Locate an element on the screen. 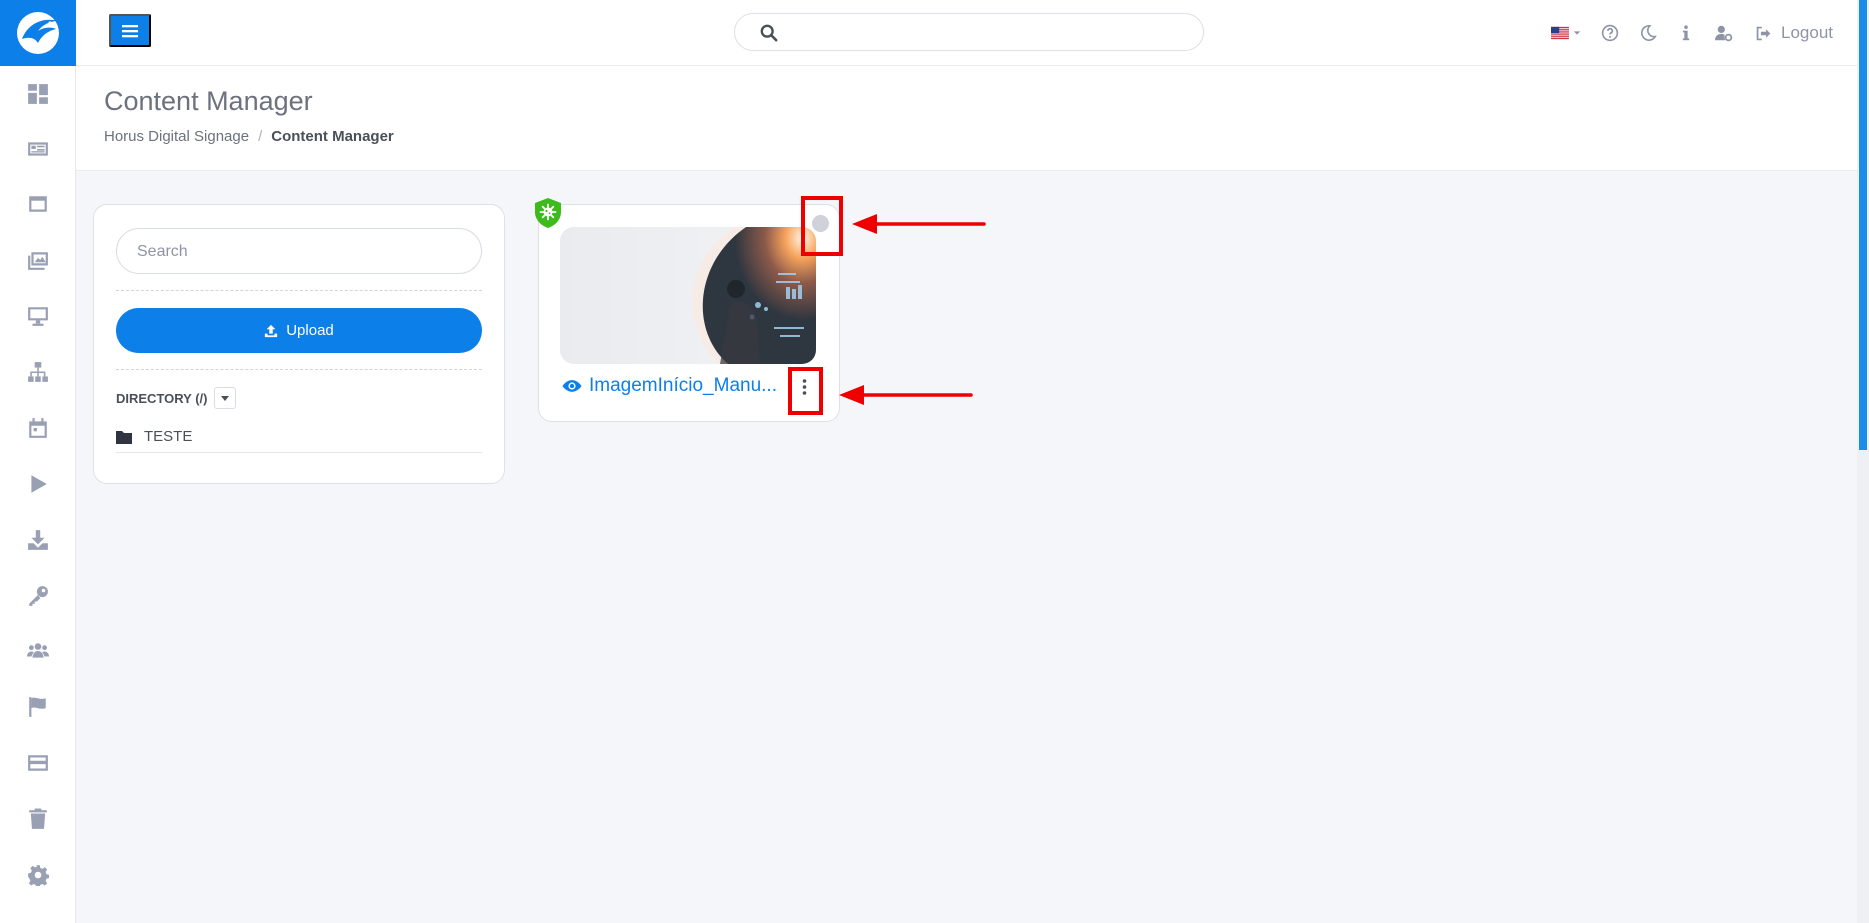 The height and width of the screenshot is (923, 1869). play-icon is located at coordinates (38, 484).